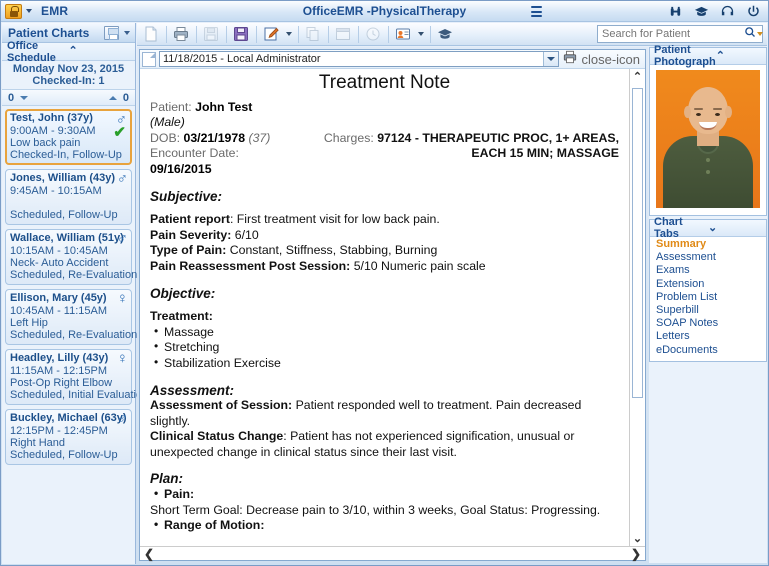 This screenshot has width=769, height=566. What do you see at coordinates (735, 228) in the screenshot?
I see `expand-chevron-icon: ⌄` at bounding box center [735, 228].